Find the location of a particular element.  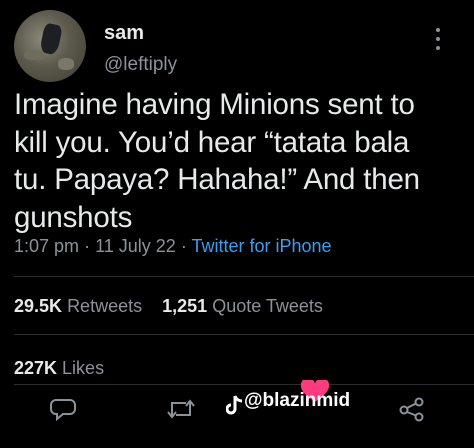

retweet-icon is located at coordinates (181, 411).